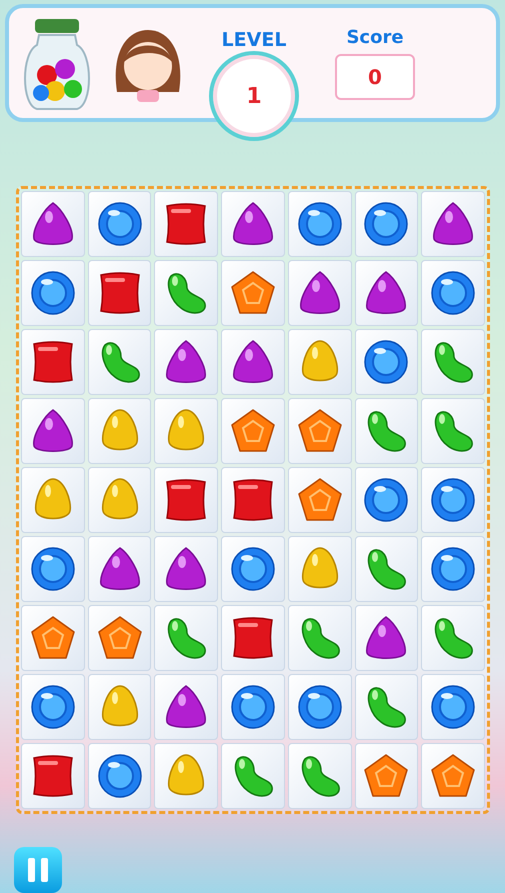 The height and width of the screenshot is (893, 505). Describe the element at coordinates (254, 40) in the screenshot. I see `level-label: LEVEL` at that location.